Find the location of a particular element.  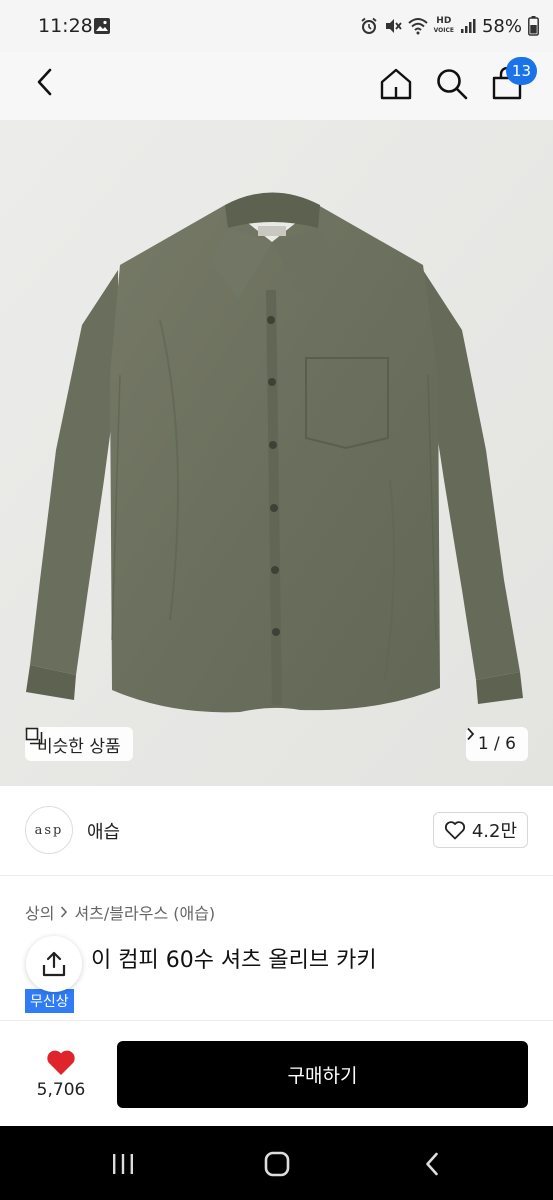

signal-icon is located at coordinates (468, 26).